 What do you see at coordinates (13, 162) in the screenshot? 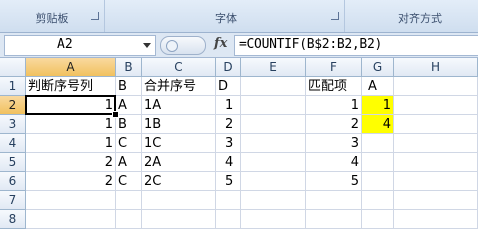
I see `row-header-5: 5` at bounding box center [13, 162].